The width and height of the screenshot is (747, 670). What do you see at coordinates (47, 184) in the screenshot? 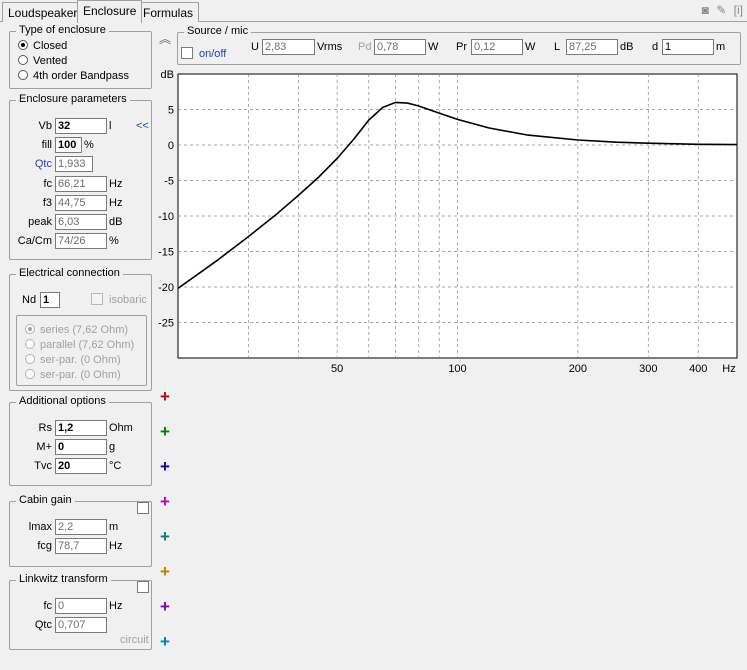
I see `fc-label: fc` at bounding box center [47, 184].